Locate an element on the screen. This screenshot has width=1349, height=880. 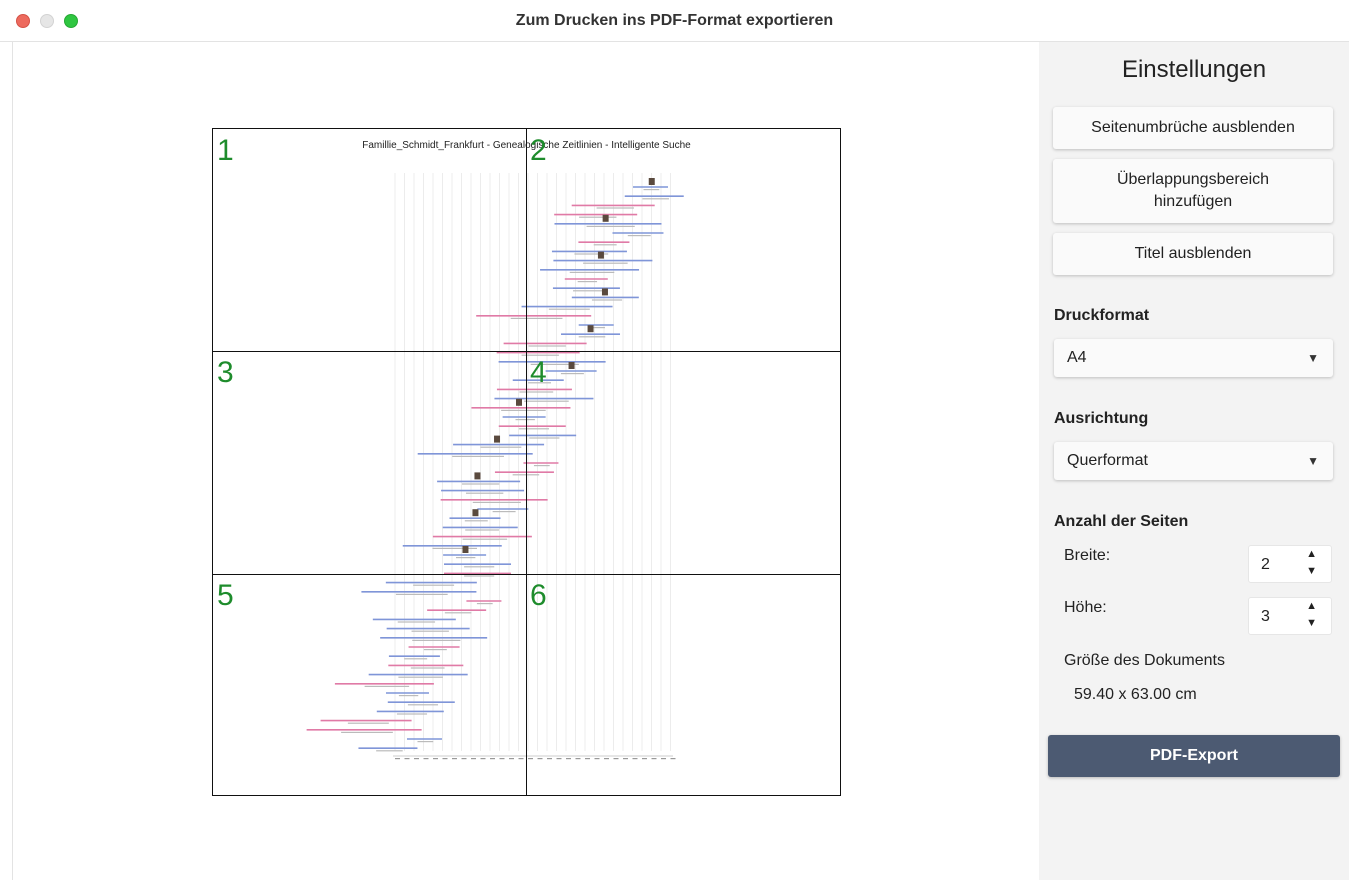
pages-height-stepper: 3 ▲ ▼ is located at coordinates (1290, 616).